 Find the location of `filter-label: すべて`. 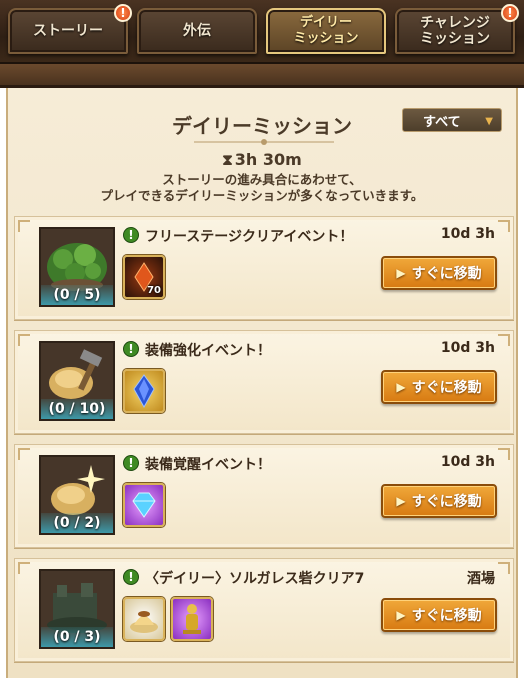

filter-label: すべて is located at coordinates (442, 122).